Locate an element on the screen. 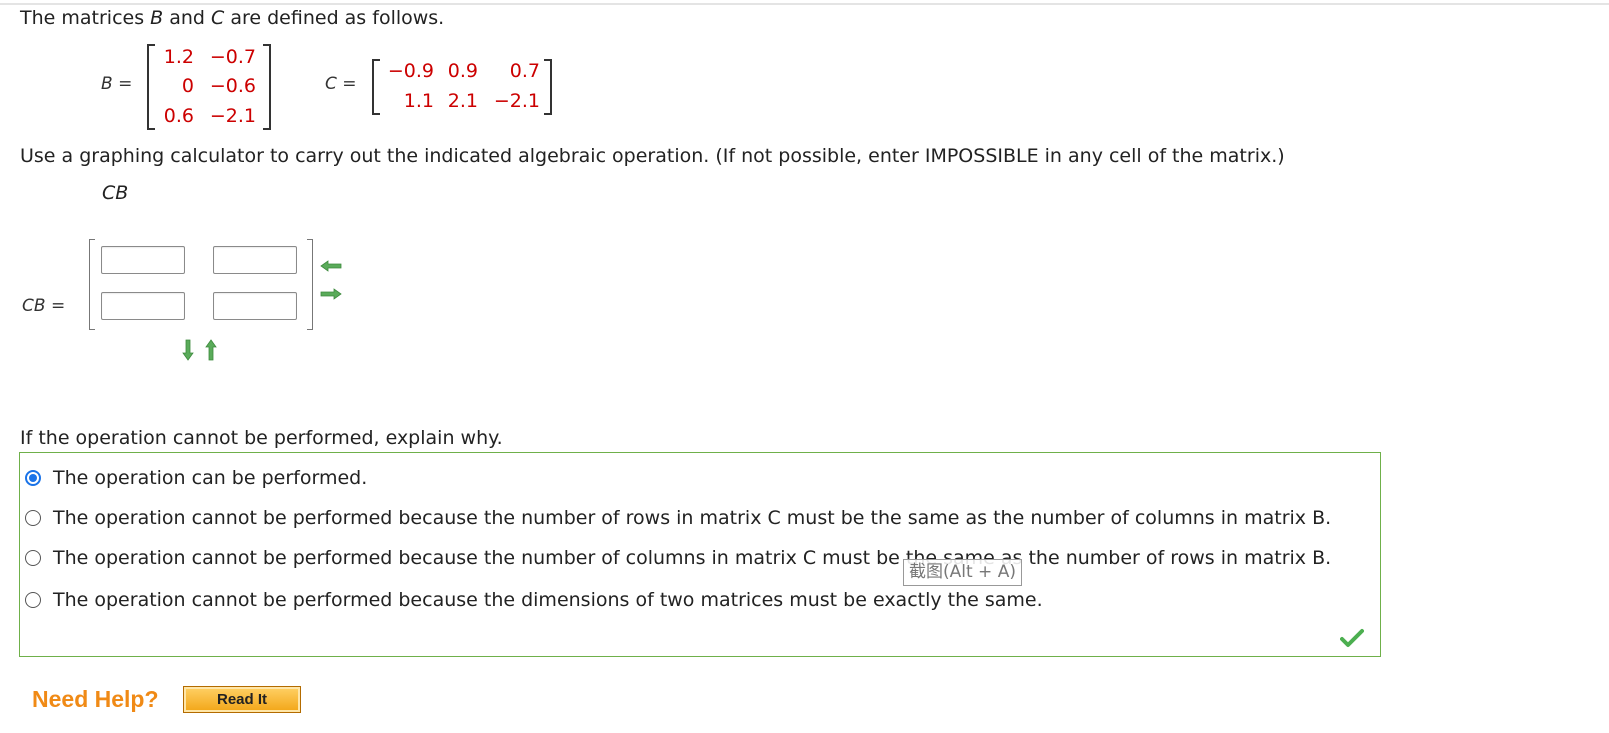 This screenshot has height=733, width=1609. answer-cell-r1c1 is located at coordinates (143, 260).